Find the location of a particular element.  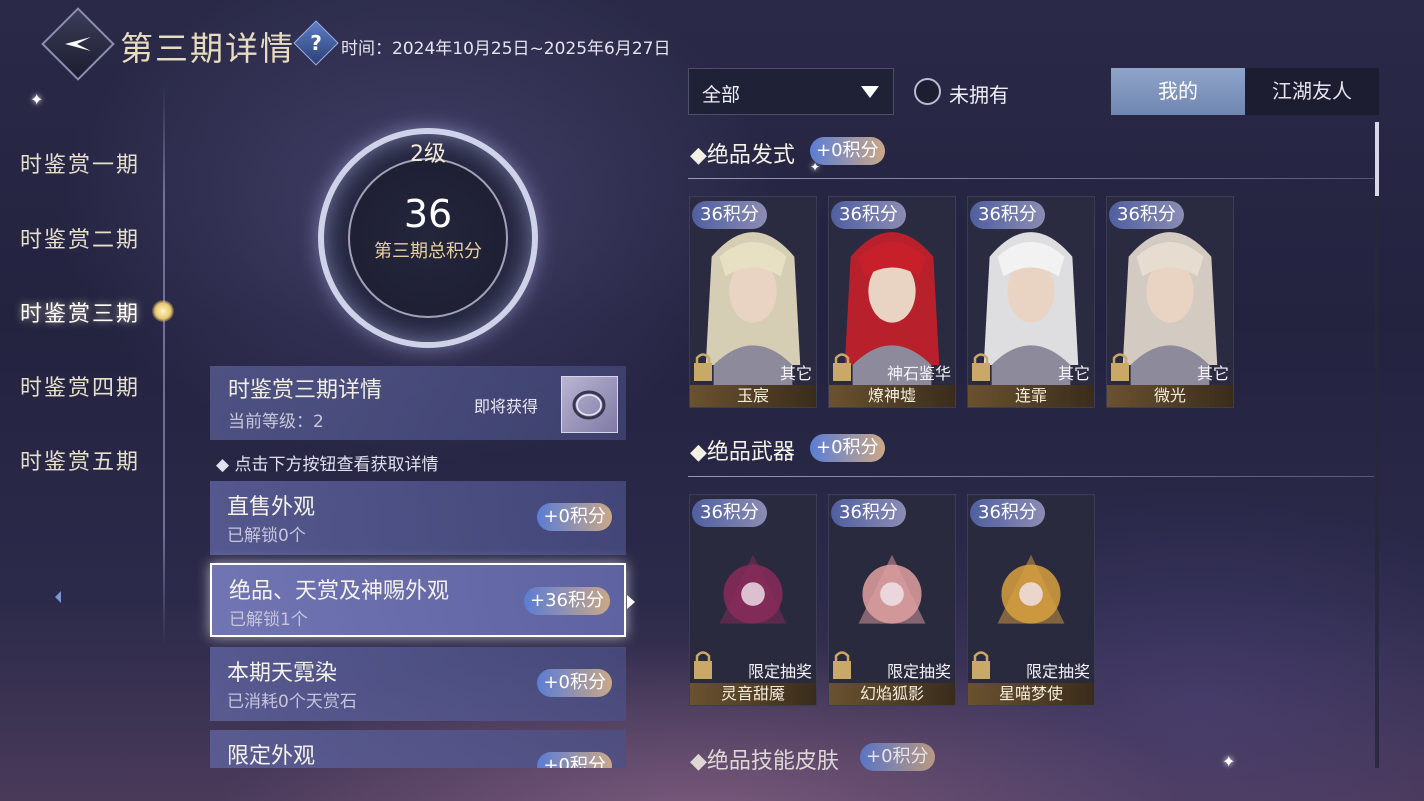

card-name: 星喵梦使 is located at coordinates (1031, 694).